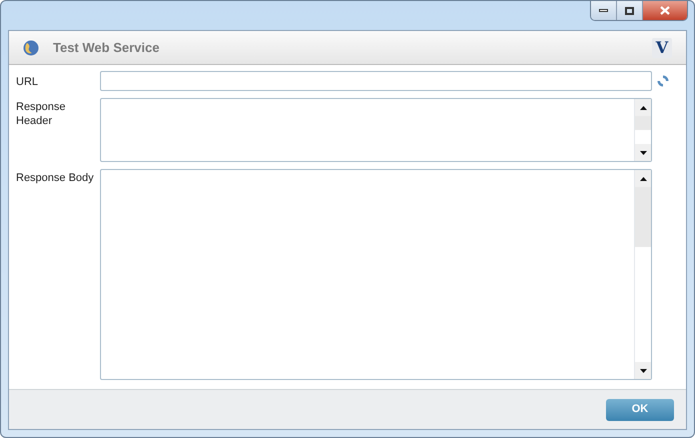  Describe the element at coordinates (662, 48) in the screenshot. I see `logo: V` at that location.